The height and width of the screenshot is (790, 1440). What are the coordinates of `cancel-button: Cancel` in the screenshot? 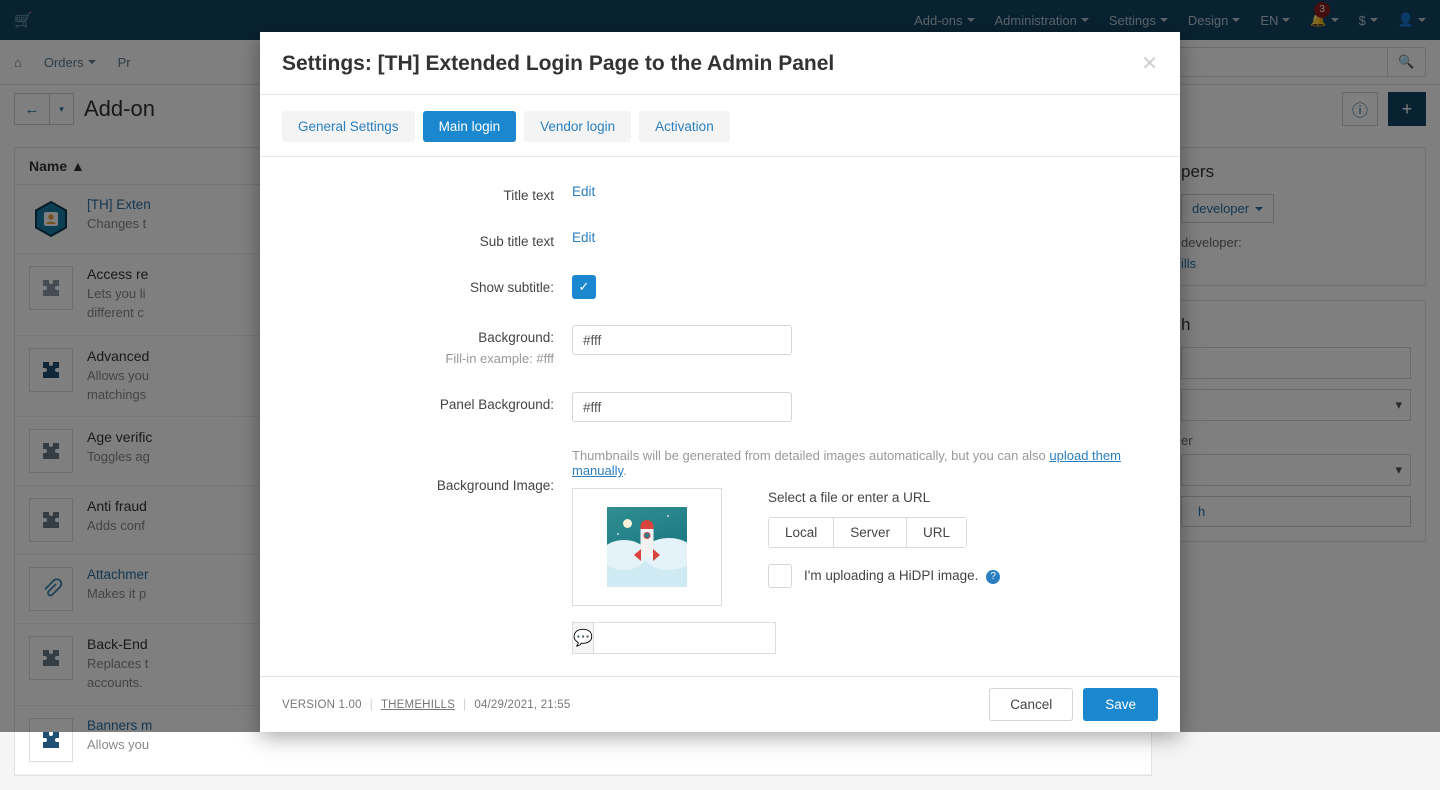 It's located at (1031, 704).